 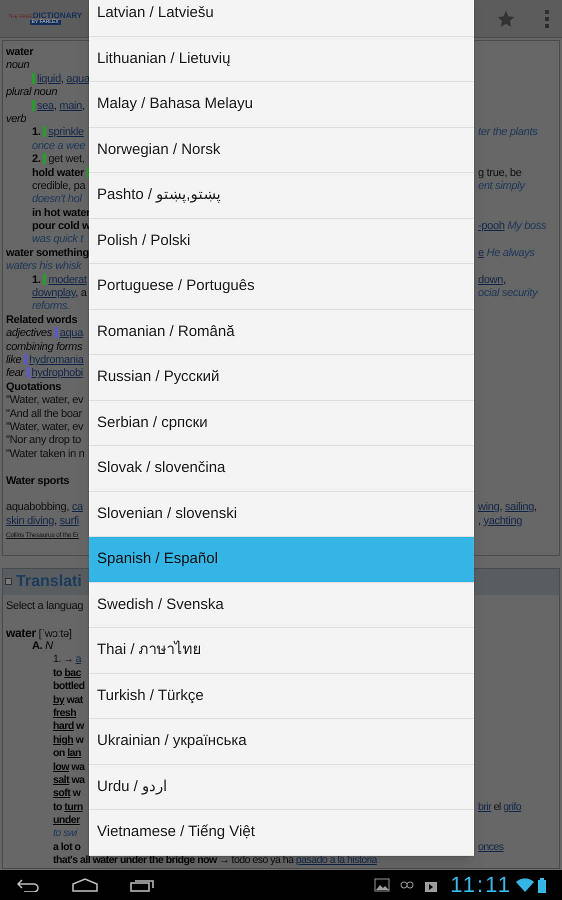 What do you see at coordinates (526, 226) in the screenshot?
I see `example-text: My boss` at bounding box center [526, 226].